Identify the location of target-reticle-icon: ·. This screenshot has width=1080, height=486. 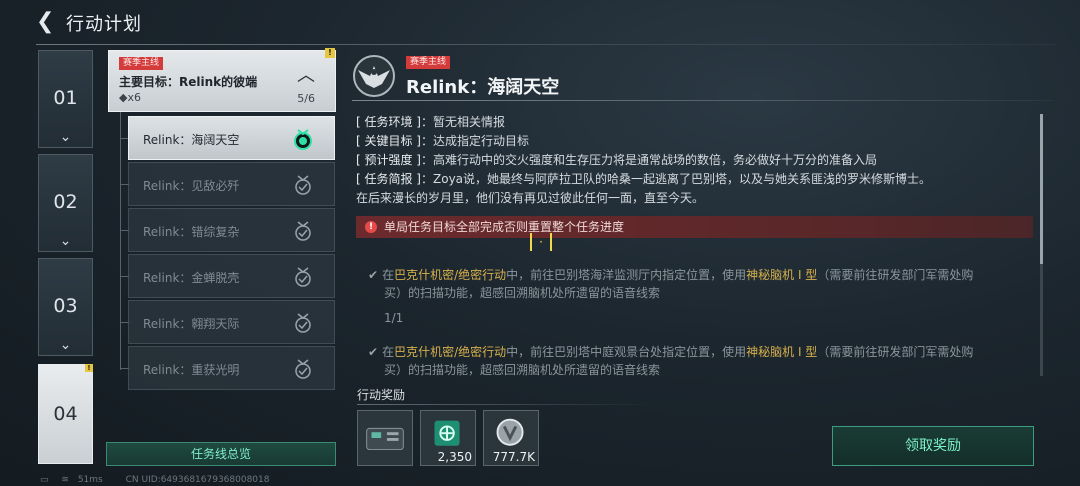
(541, 242).